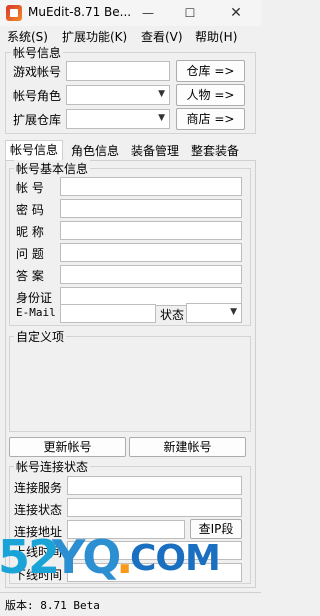  What do you see at coordinates (38, 488) in the screenshot?
I see `service-label: 连接服务` at bounding box center [38, 488].